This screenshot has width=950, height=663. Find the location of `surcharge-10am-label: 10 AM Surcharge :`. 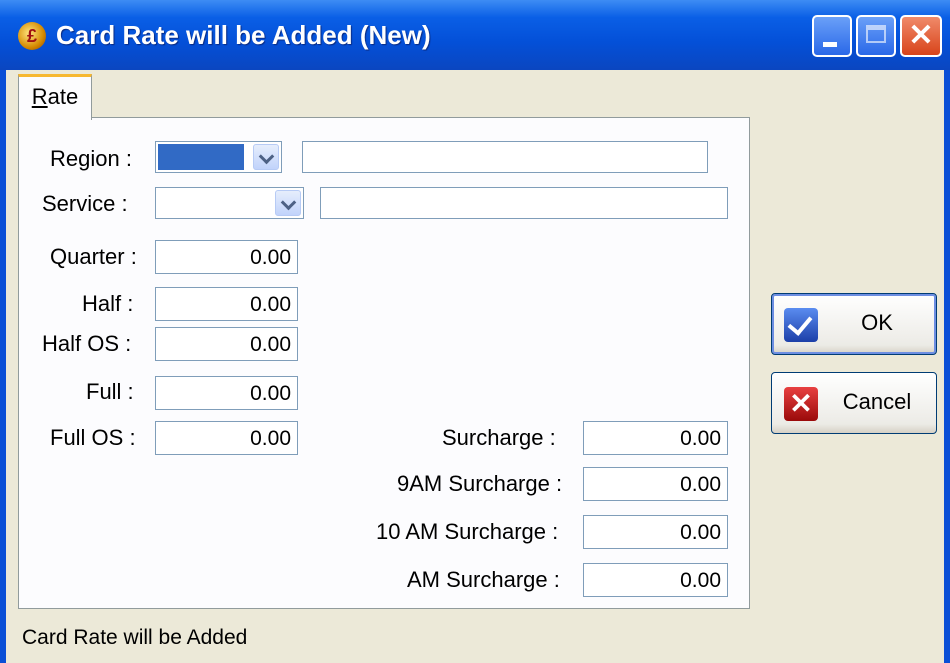

surcharge-10am-label: 10 AM Surcharge : is located at coordinates (467, 531).